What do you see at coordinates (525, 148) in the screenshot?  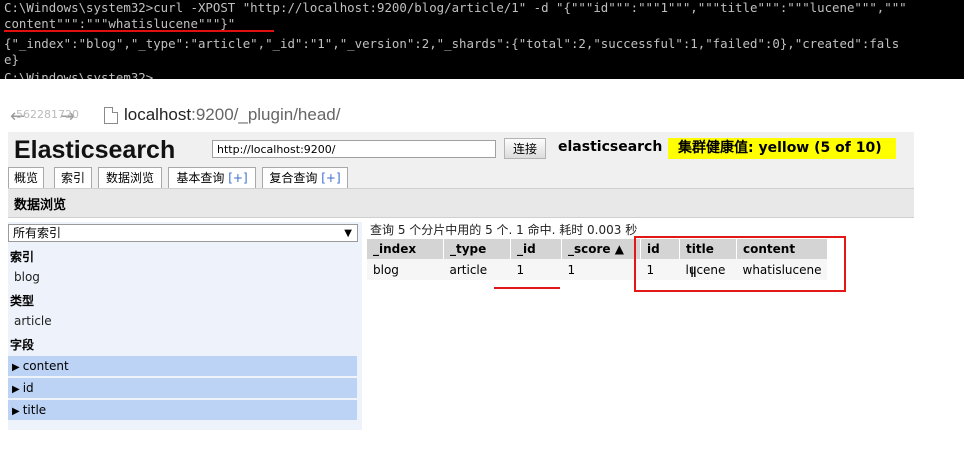 I see `connect-button: 连接` at bounding box center [525, 148].